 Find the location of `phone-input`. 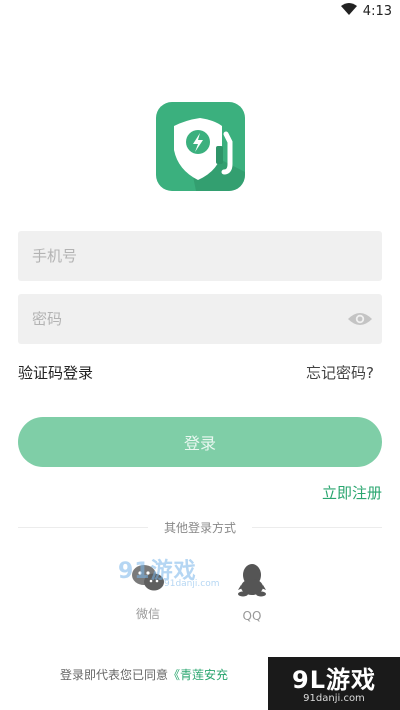

phone-input is located at coordinates (200, 256).